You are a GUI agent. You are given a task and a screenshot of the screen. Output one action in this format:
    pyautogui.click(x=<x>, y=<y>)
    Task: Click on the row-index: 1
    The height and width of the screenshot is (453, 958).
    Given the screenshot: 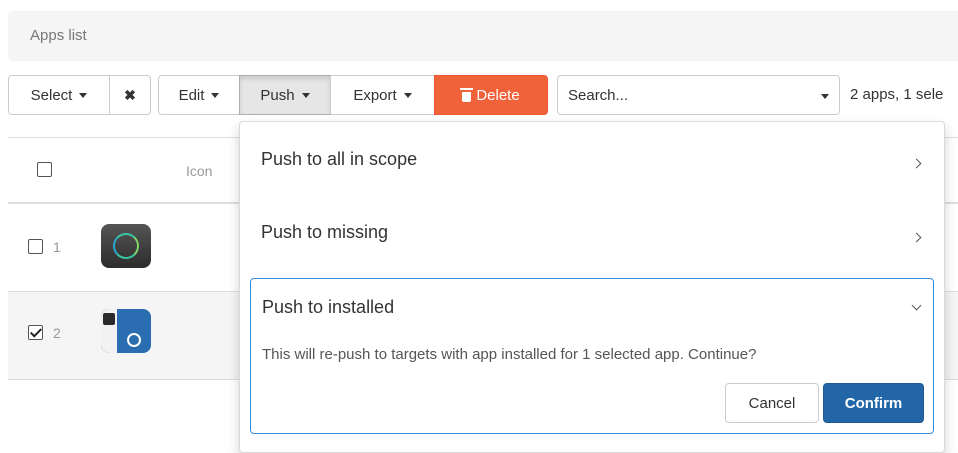 What is the action you would take?
    pyautogui.click(x=57, y=247)
    